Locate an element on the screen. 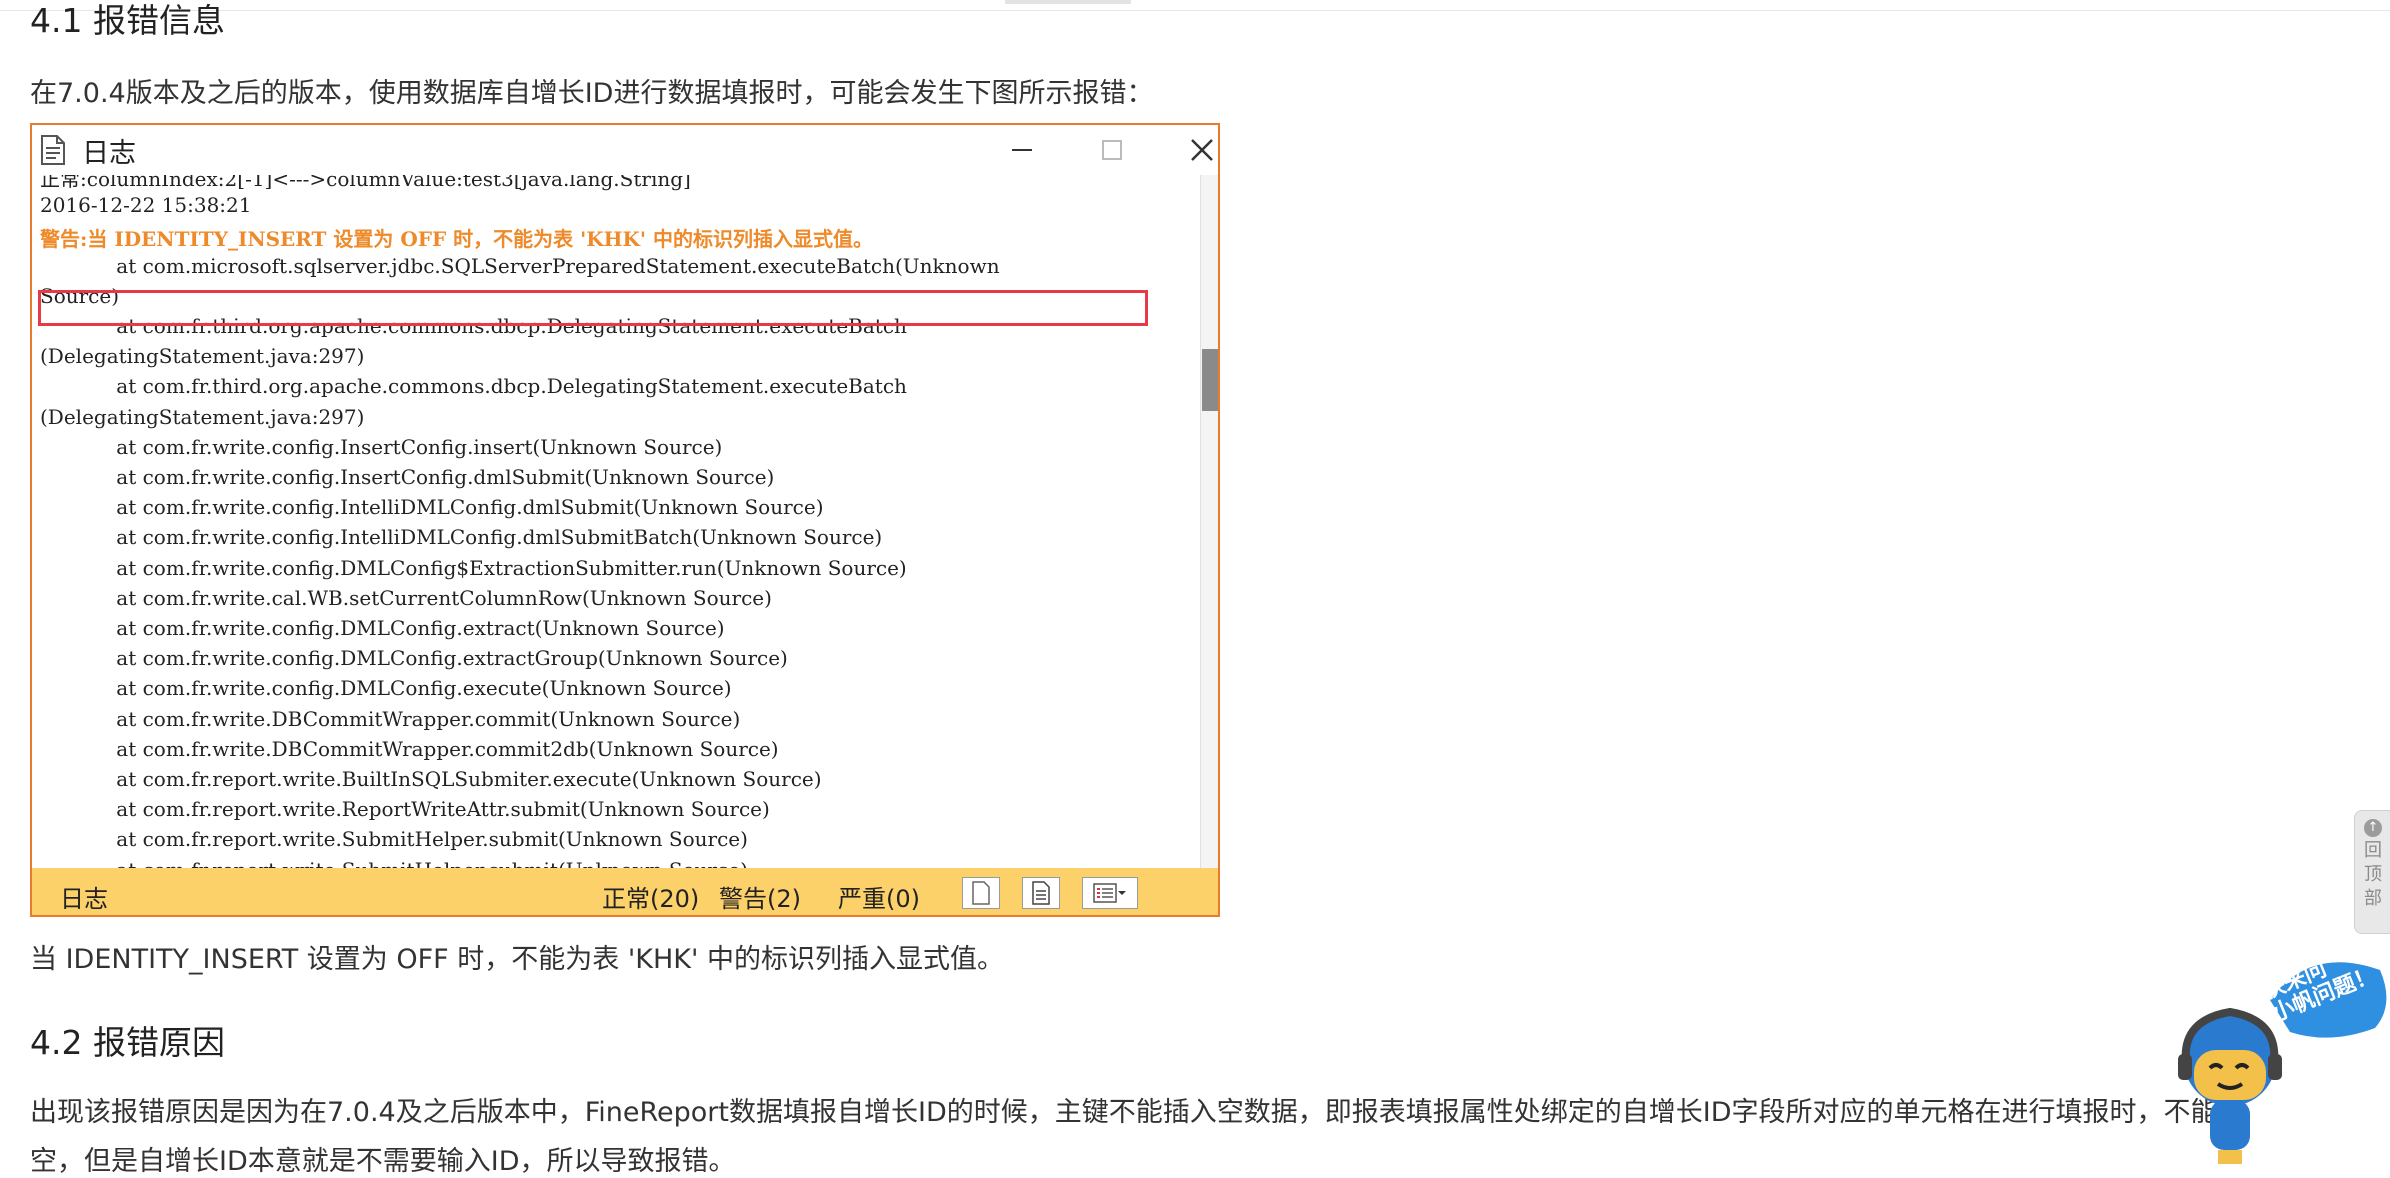  log-scrollbar-track is located at coordinates (1209, 521).